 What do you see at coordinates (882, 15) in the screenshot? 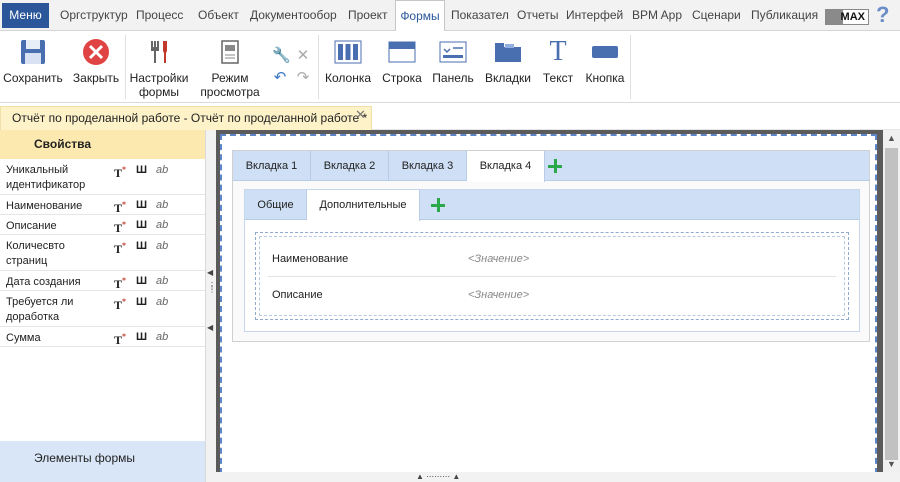
I see `help-icon: ?` at bounding box center [882, 15].